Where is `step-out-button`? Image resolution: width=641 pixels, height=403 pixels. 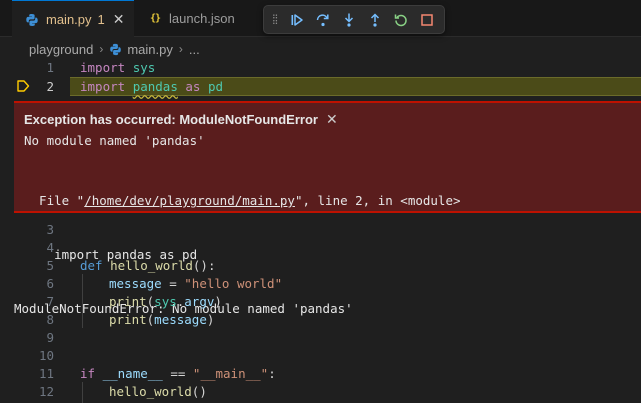
step-out-button is located at coordinates (375, 20).